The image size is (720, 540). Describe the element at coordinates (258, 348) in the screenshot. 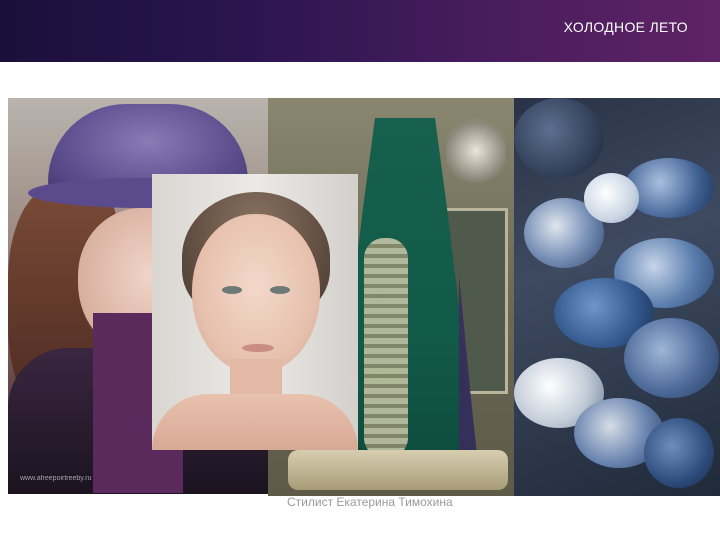

I see `lips-shape` at that location.